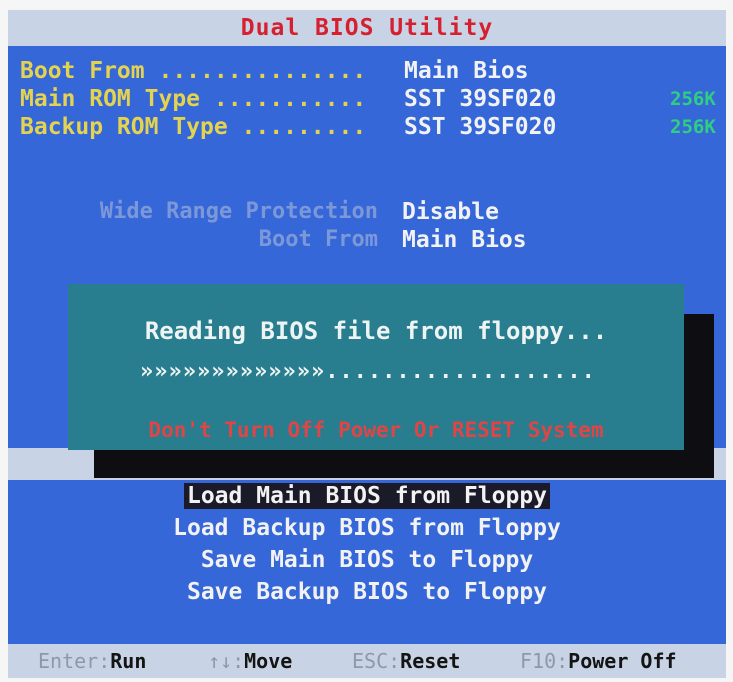  What do you see at coordinates (450, 212) in the screenshot?
I see `setting-value-wide-range-protection: Disable` at bounding box center [450, 212].